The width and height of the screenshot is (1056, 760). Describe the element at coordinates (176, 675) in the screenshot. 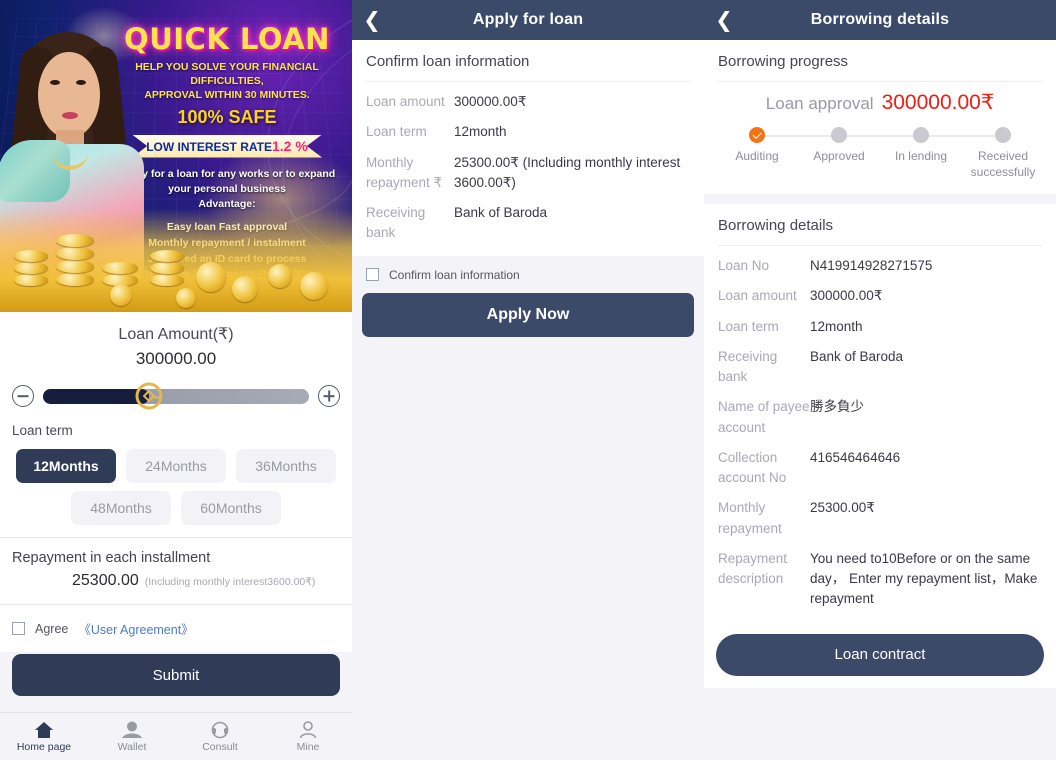

I see `submit-button: Submit` at that location.